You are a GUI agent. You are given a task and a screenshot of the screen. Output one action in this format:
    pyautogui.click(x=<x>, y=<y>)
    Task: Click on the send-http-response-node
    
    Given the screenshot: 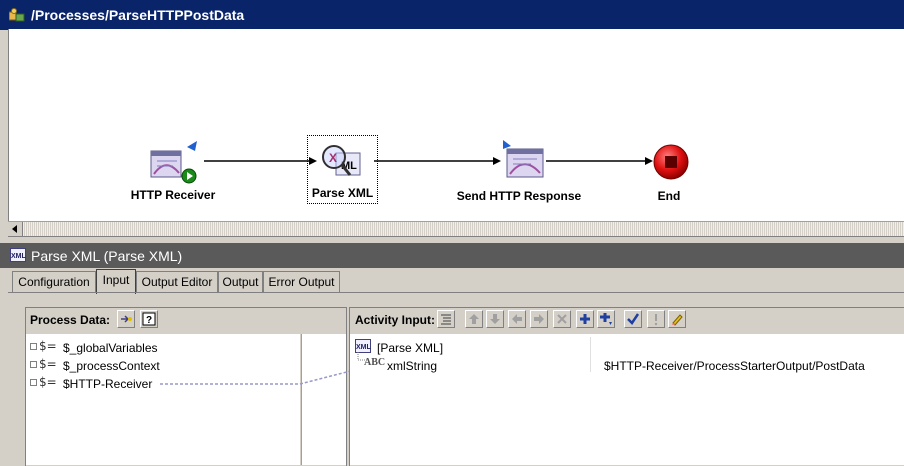 What is the action you would take?
    pyautogui.click(x=524, y=161)
    